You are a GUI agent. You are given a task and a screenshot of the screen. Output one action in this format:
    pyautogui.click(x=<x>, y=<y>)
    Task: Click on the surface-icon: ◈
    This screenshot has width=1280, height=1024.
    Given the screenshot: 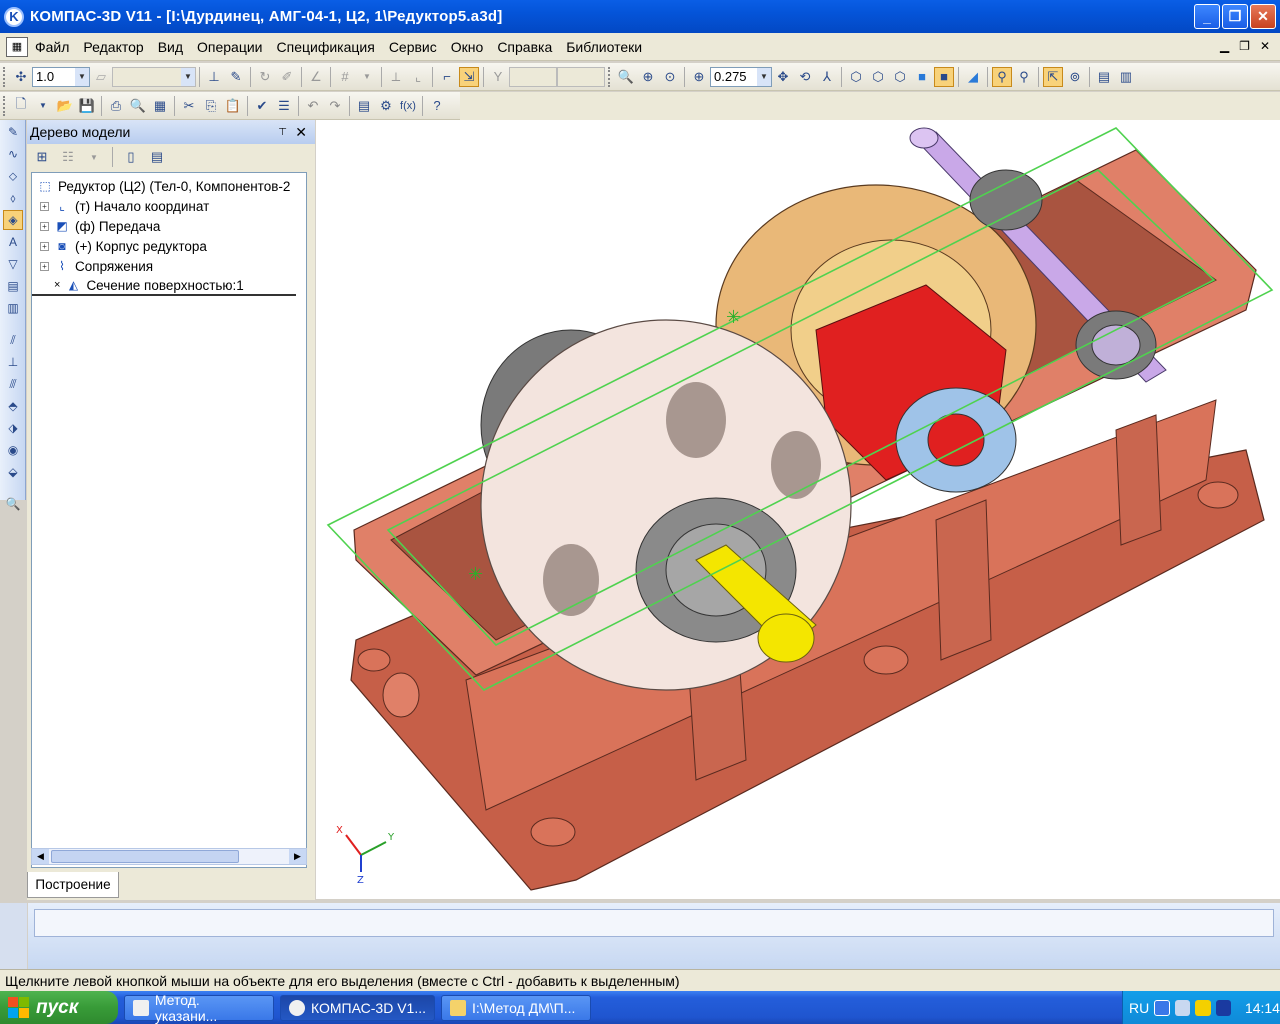 What is the action you would take?
    pyautogui.click(x=13, y=220)
    